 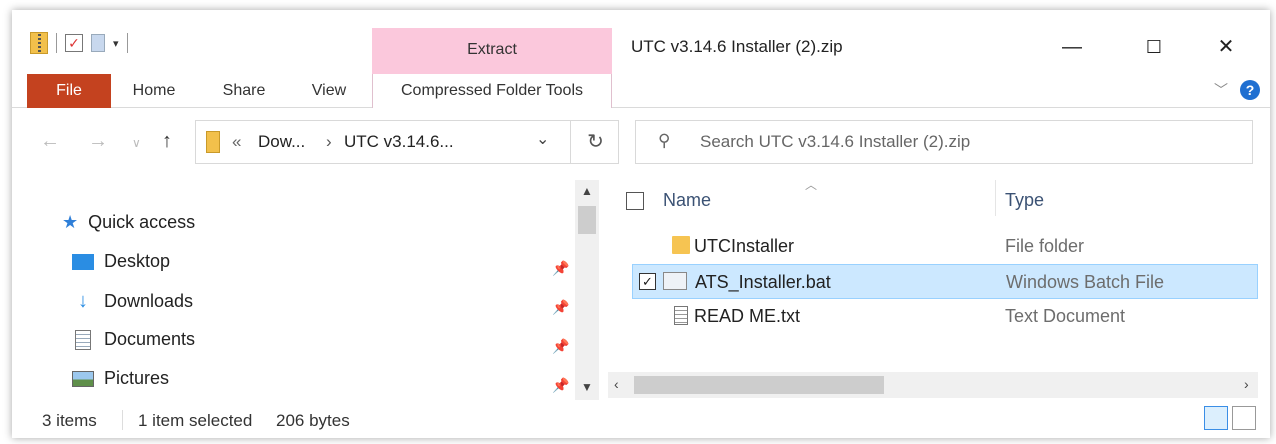 What do you see at coordinates (122, 420) in the screenshot?
I see `status-separator` at bounding box center [122, 420].